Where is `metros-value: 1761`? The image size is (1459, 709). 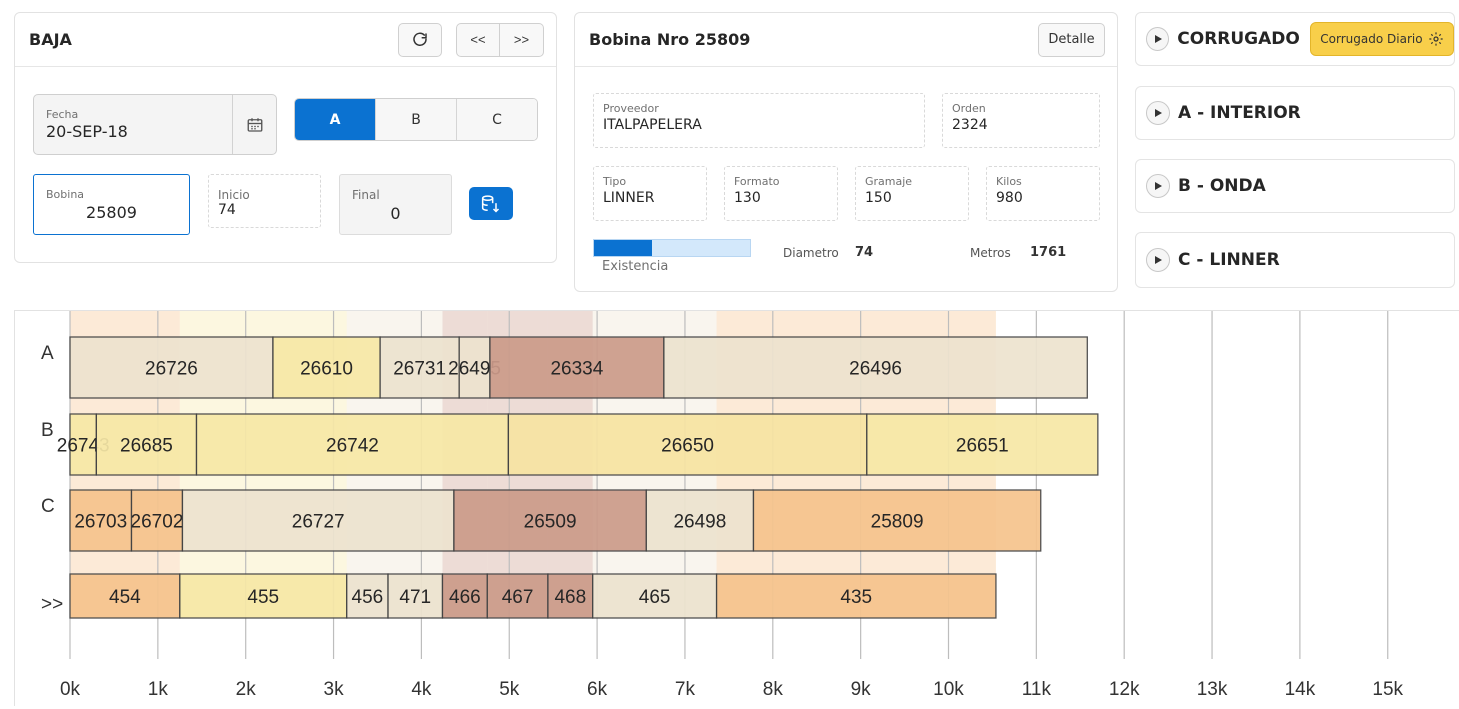
metros-value: 1761 is located at coordinates (1048, 252).